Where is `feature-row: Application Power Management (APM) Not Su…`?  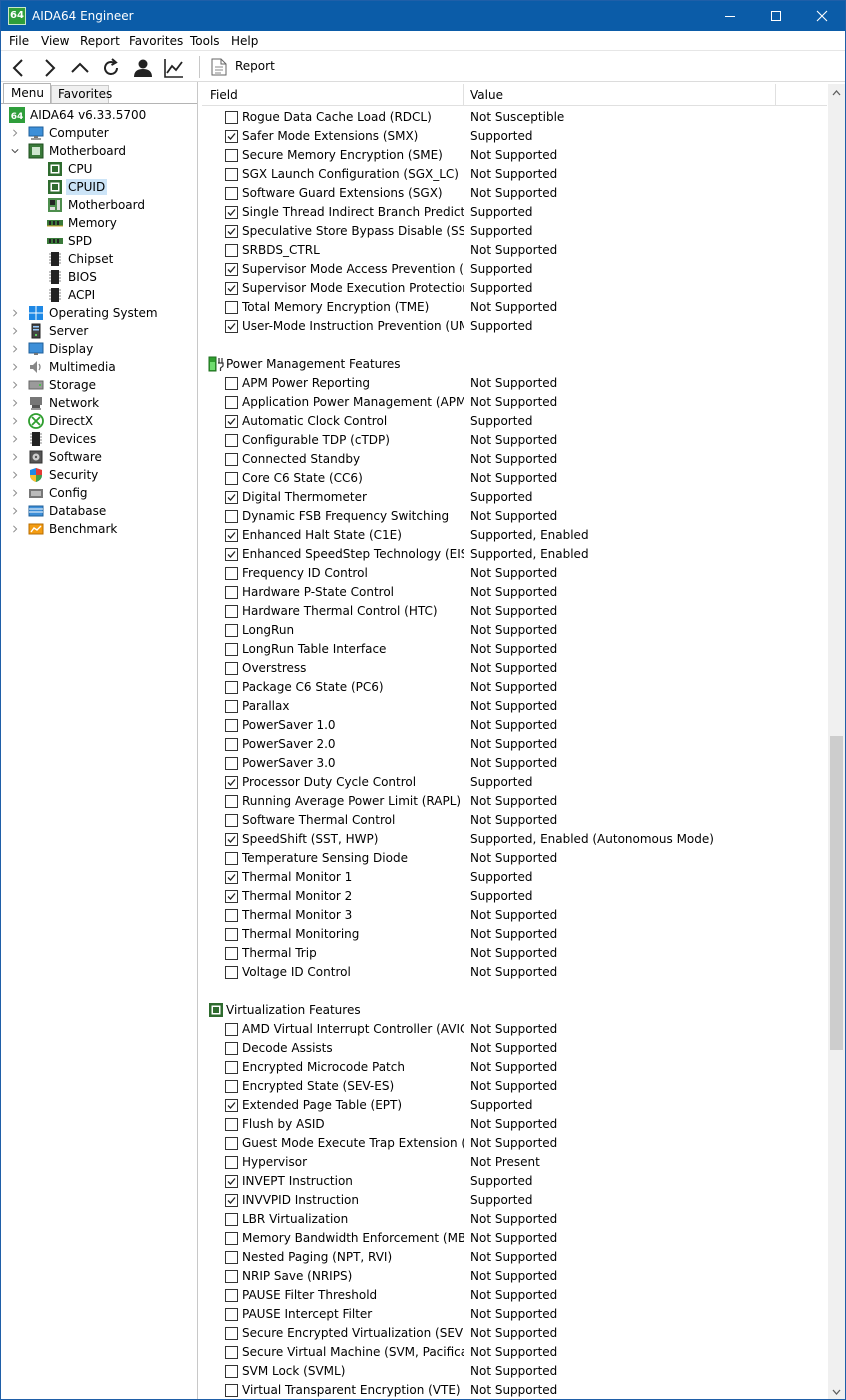 feature-row: Application Power Management (APM) Not Su… is located at coordinates (514, 402).